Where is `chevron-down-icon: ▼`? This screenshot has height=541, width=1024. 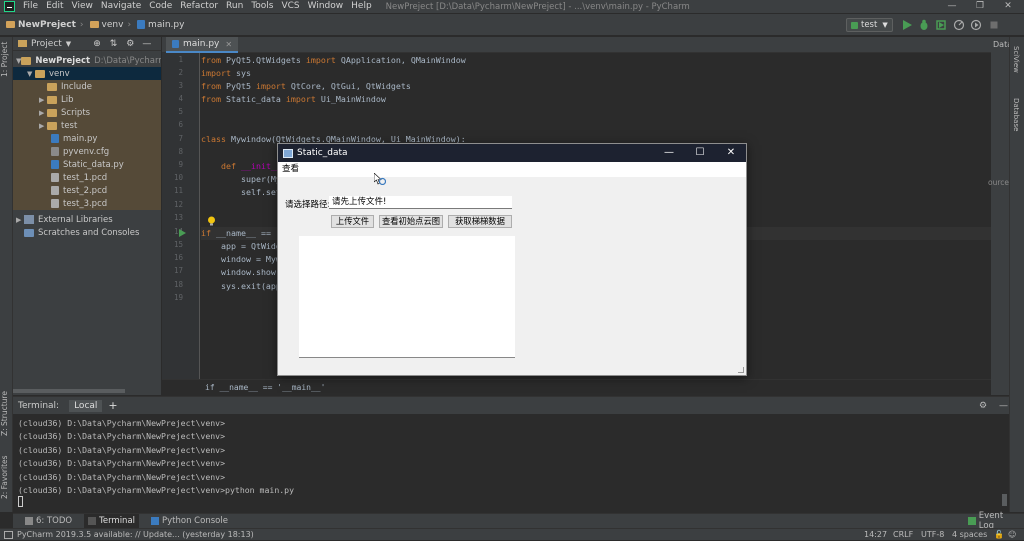
chevron-down-icon: ▼ is located at coordinates (68, 44).